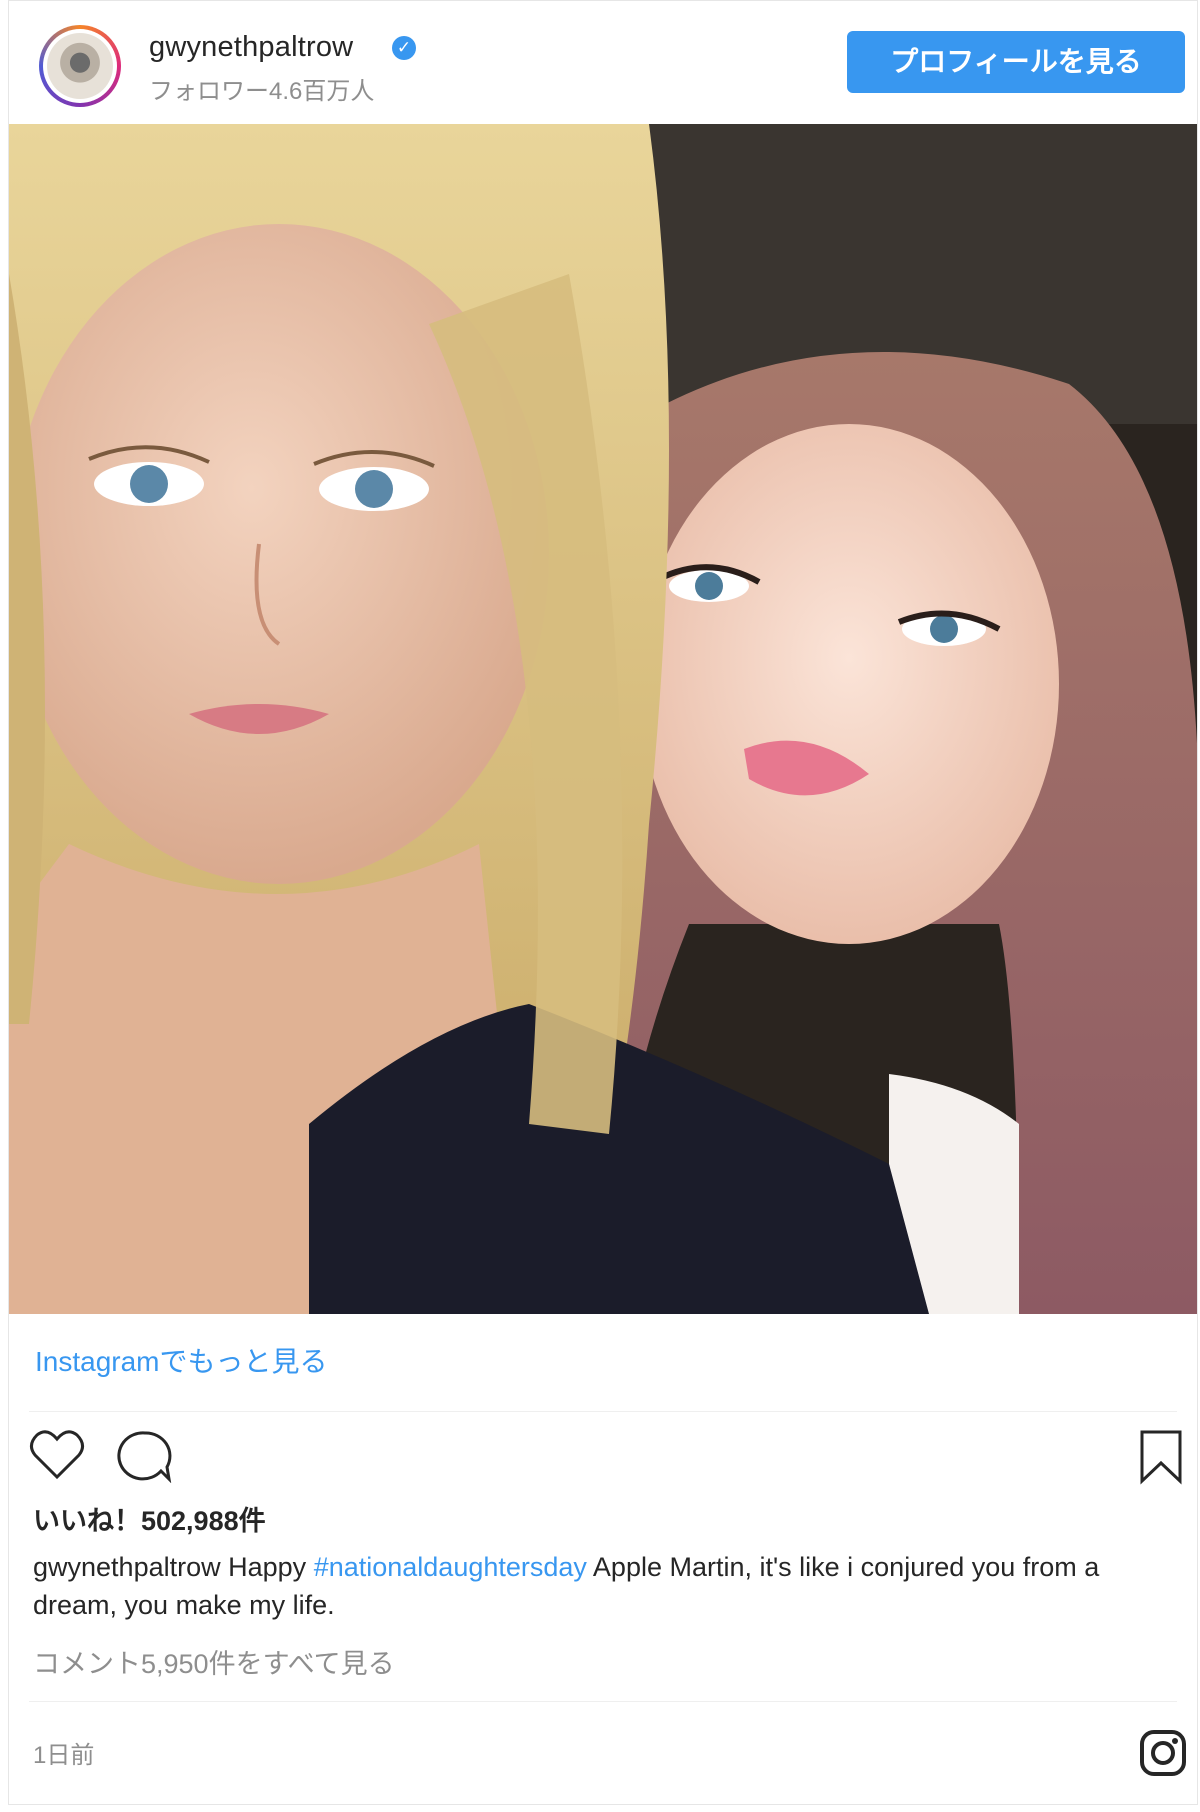 The width and height of the screenshot is (1200, 1812). What do you see at coordinates (1163, 1753) in the screenshot?
I see `instagram-logo-icon` at bounding box center [1163, 1753].